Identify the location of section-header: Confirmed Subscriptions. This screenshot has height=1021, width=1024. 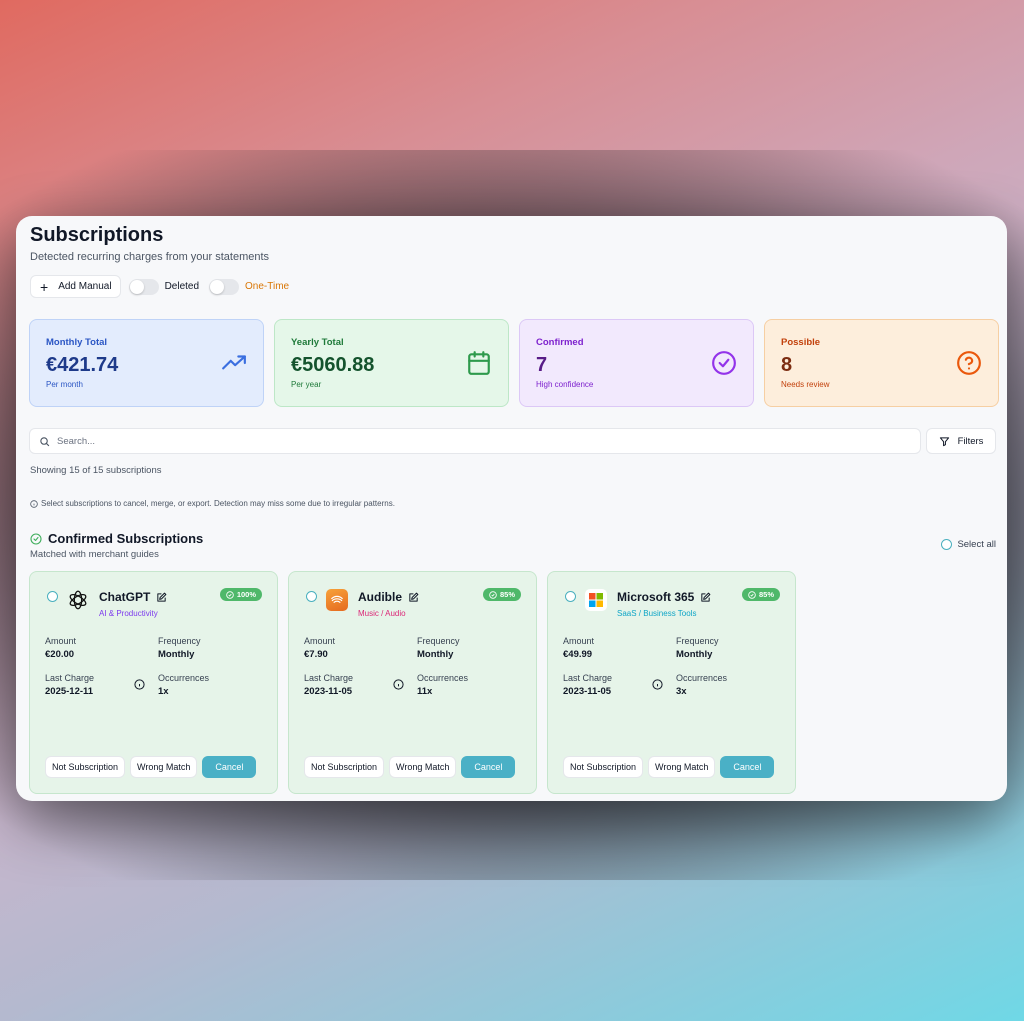
(116, 538).